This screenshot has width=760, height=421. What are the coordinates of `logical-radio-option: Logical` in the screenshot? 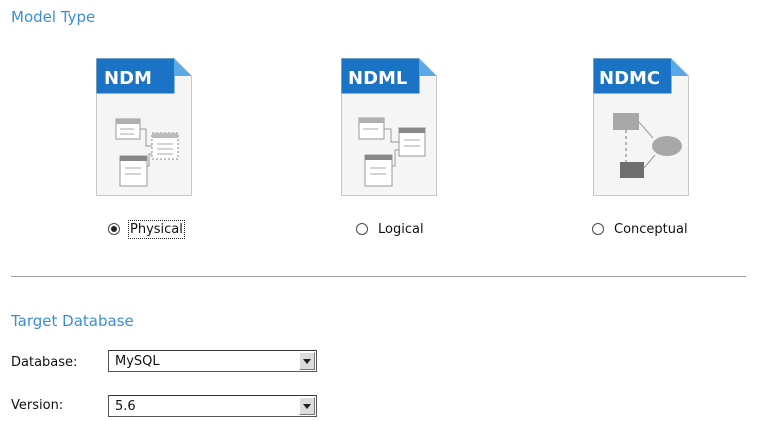 It's located at (390, 229).